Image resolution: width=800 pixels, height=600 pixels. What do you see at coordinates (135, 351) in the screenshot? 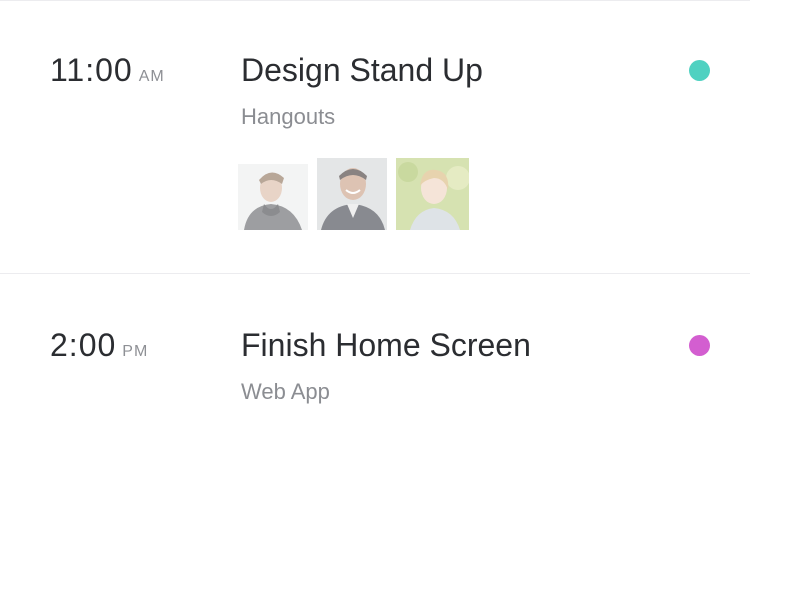
I see `event-time-period: PM` at bounding box center [135, 351].